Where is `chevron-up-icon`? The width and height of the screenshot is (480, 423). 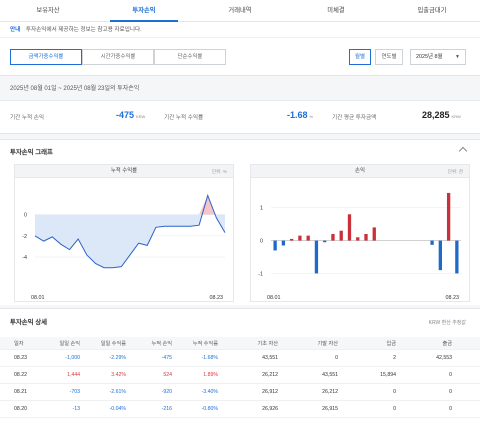 chevron-up-icon is located at coordinates (463, 151).